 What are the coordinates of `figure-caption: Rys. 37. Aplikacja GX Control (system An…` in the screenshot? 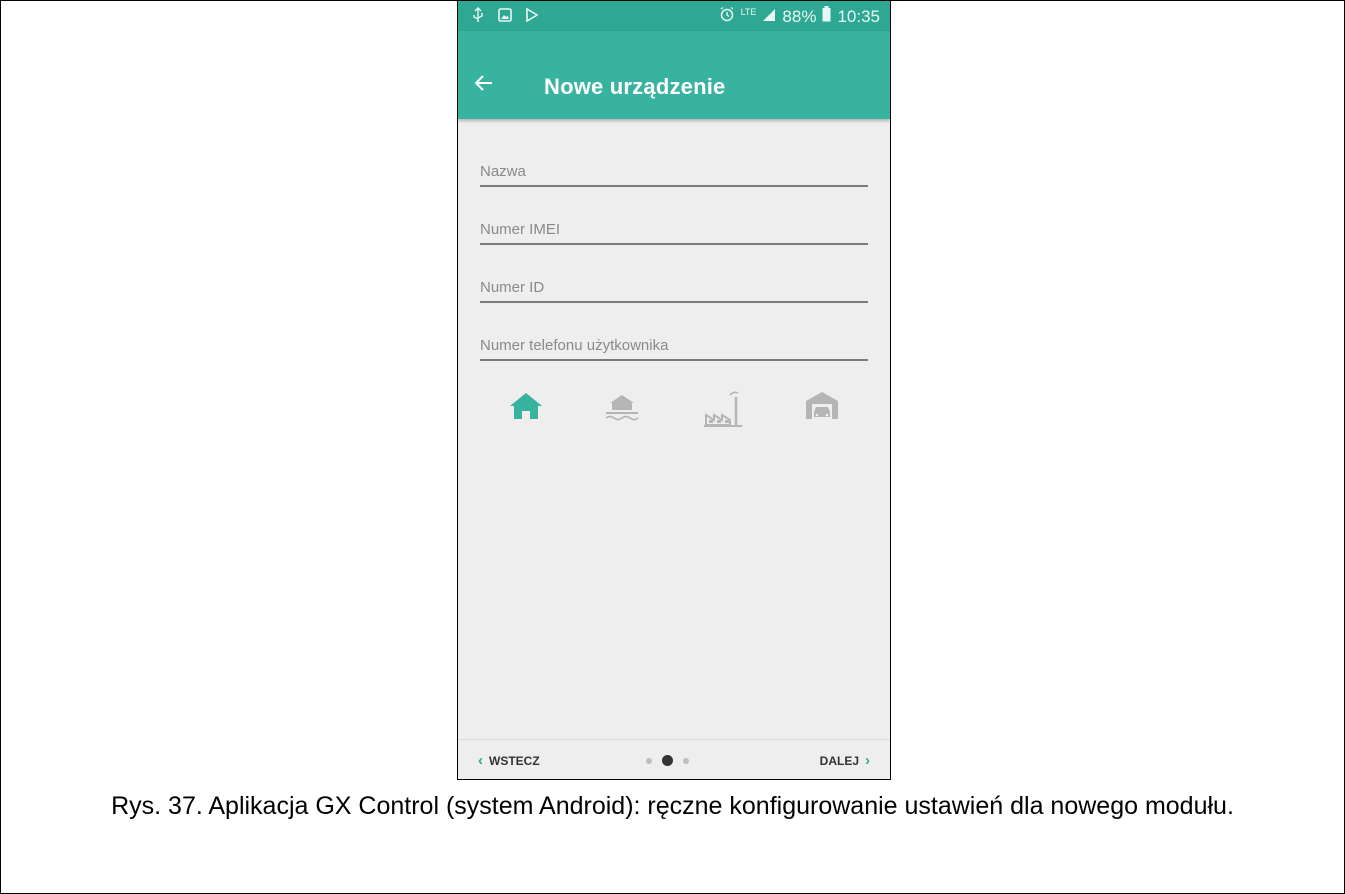 It's located at (672, 806).